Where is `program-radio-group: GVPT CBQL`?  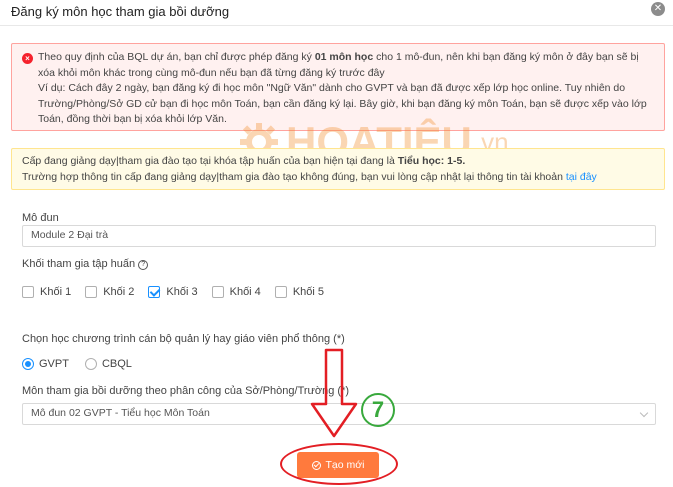
program-radio-group: GVPT CBQL is located at coordinates (85, 364).